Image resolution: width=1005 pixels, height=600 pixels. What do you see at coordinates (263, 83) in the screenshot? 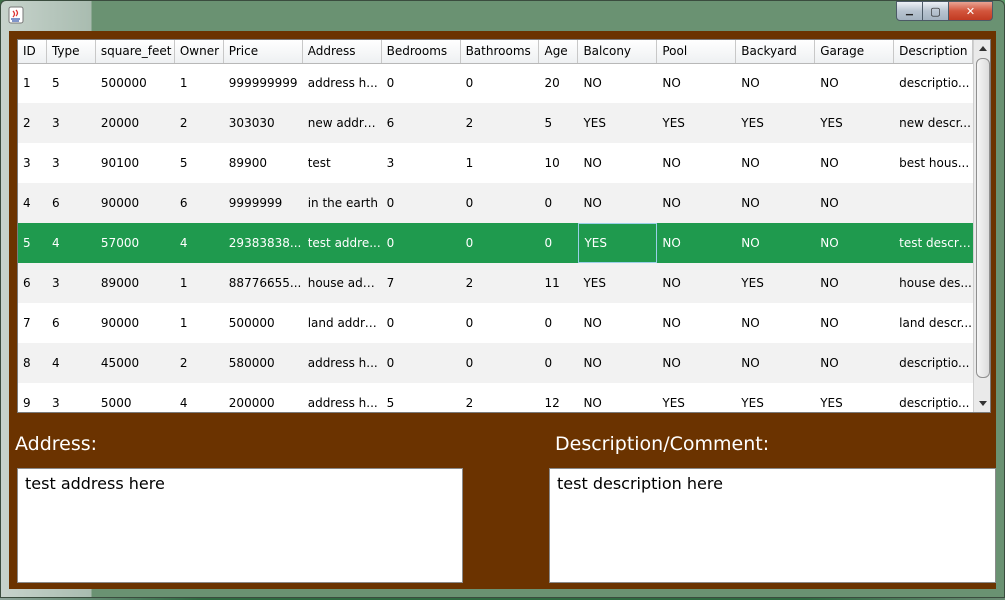
I see `table-cell: 999999999` at bounding box center [263, 83].